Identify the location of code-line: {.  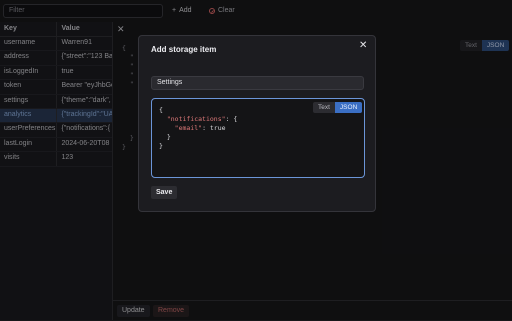
(161, 110).